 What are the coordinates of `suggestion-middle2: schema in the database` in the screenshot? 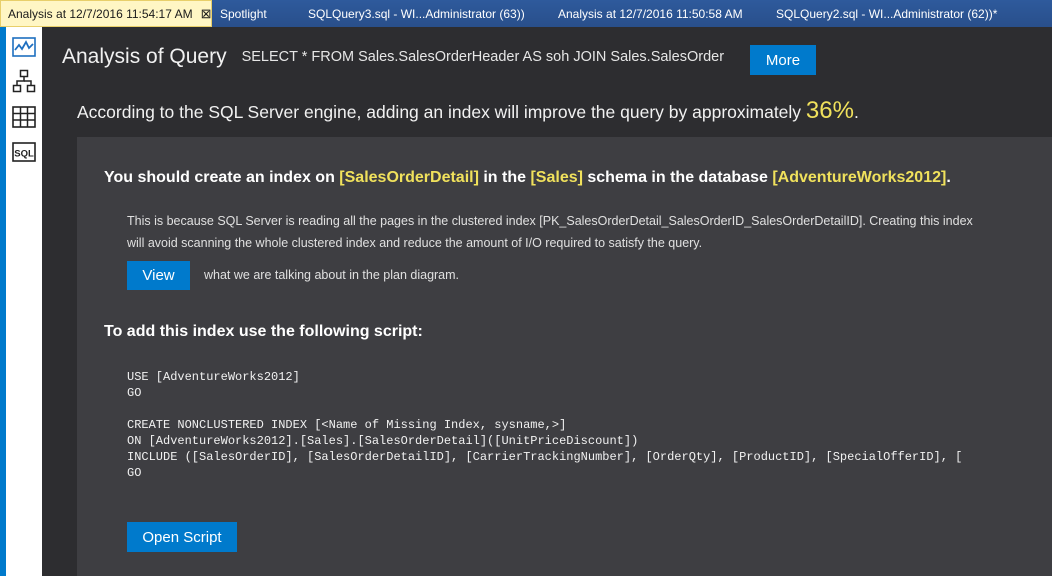 It's located at (677, 177).